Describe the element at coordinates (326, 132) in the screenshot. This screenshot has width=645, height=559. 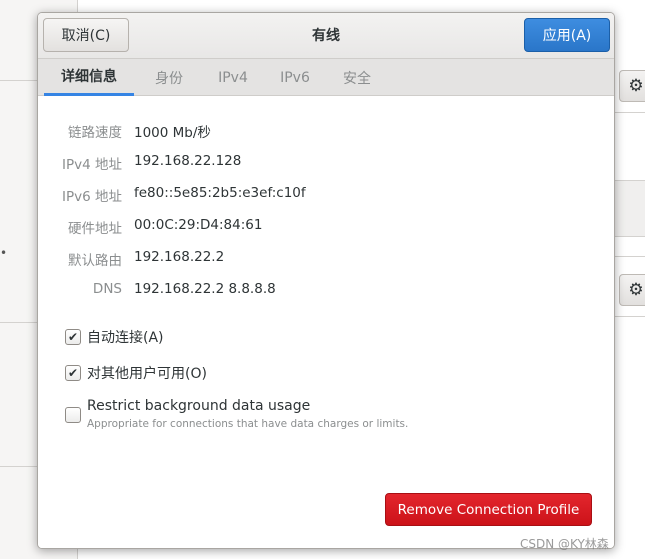
I see `detail-row-link-speed: 链路速度 1000 Mb/秒` at that location.